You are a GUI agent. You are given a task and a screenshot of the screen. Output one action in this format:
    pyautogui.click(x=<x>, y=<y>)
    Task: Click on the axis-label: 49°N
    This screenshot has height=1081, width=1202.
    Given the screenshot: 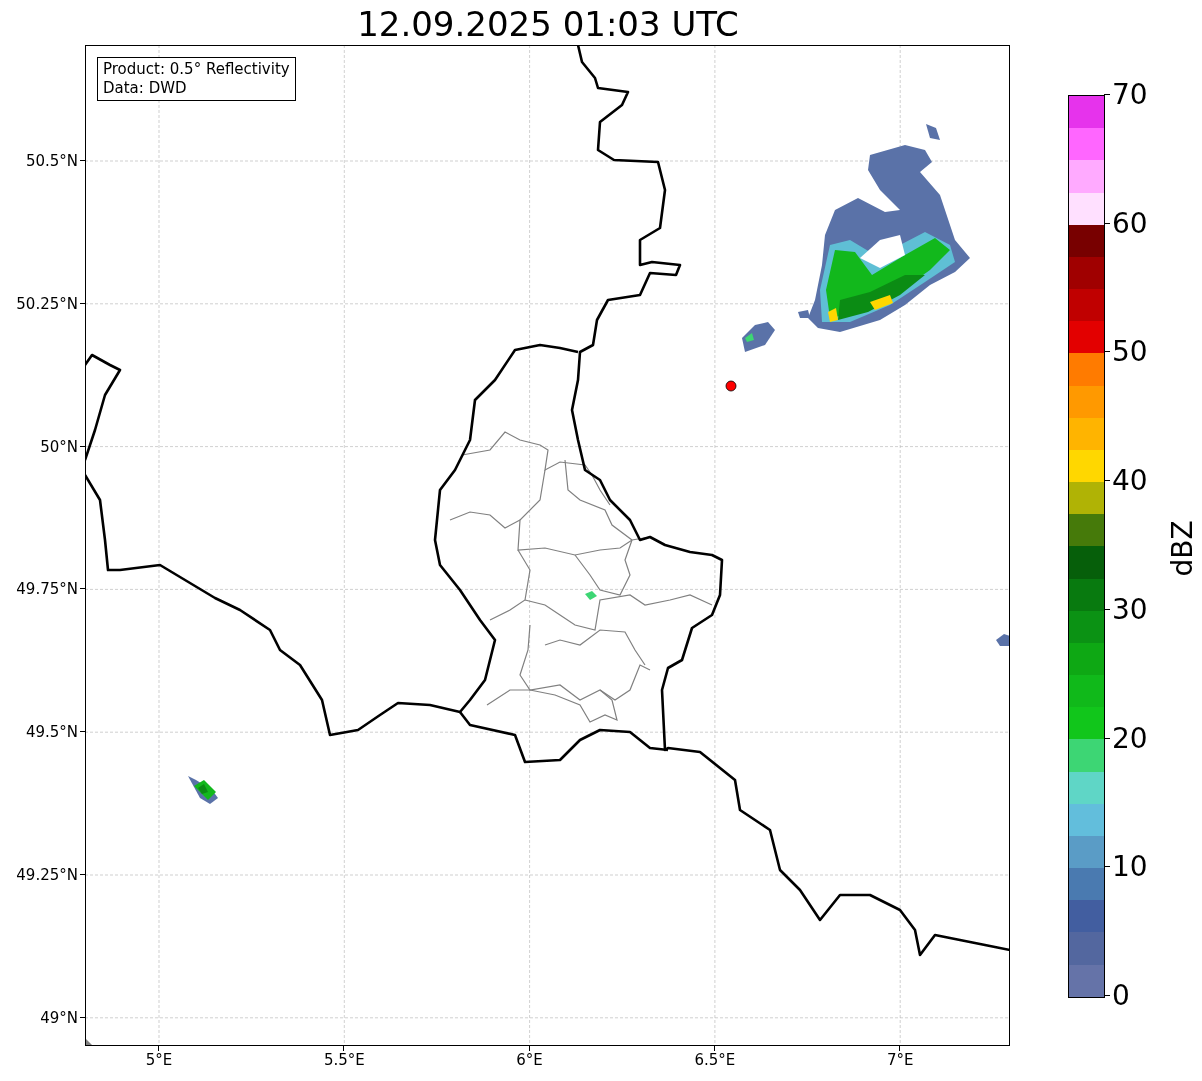 What is the action you would take?
    pyautogui.click(x=59, y=1017)
    